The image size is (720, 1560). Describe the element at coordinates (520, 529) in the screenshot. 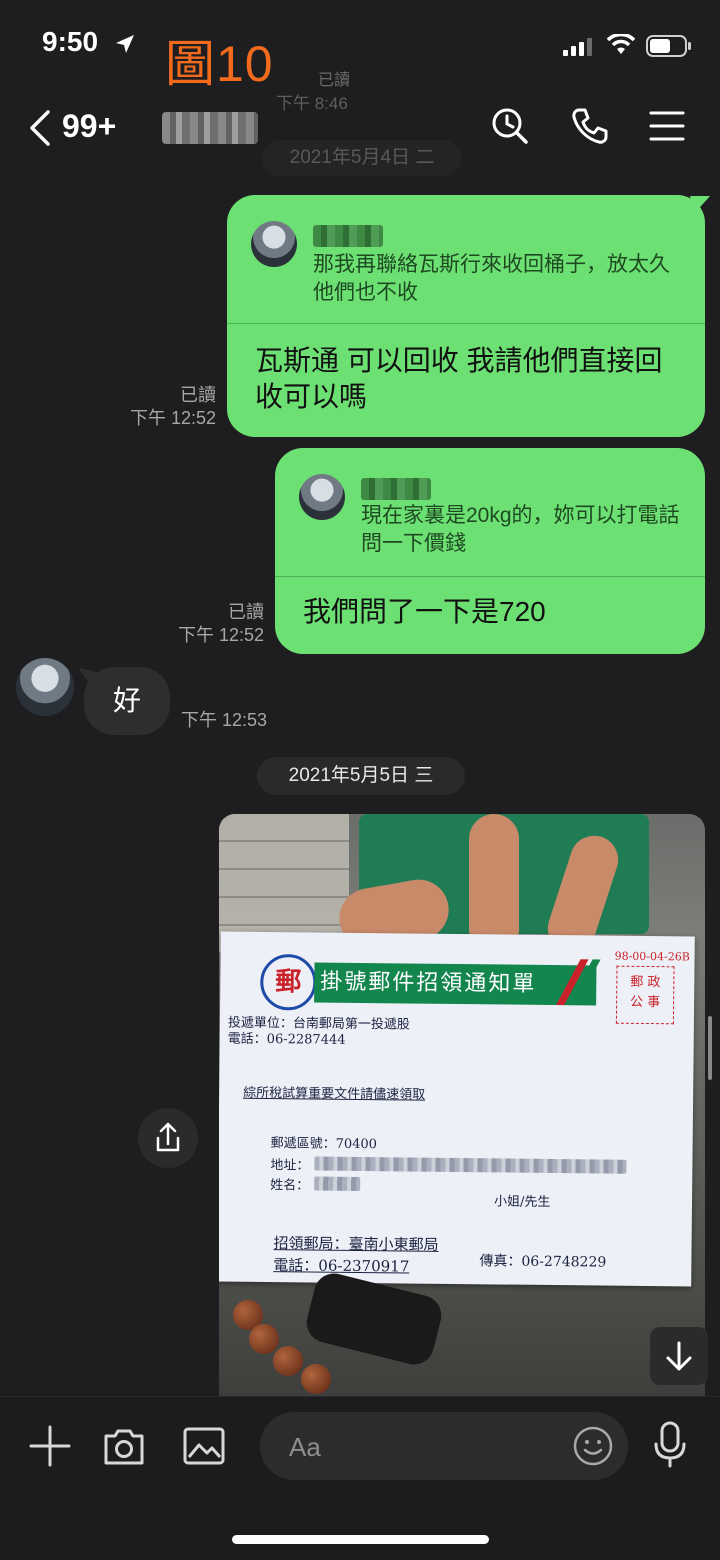

I see `quoted-message-text: 現在家裏是20kg的，妳可以打電話問一下價錢` at that location.